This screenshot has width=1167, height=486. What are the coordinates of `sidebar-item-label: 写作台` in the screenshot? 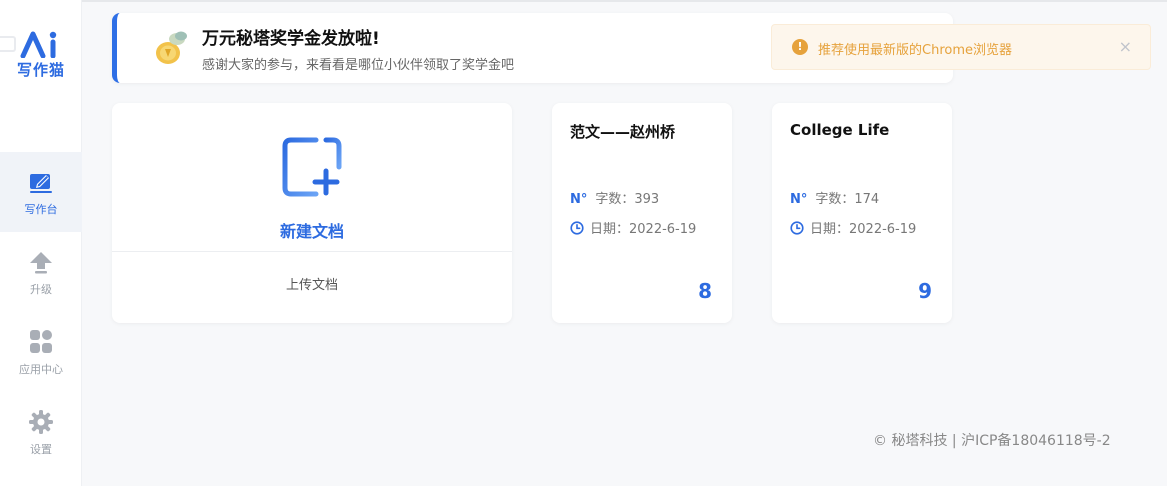 It's located at (41, 209).